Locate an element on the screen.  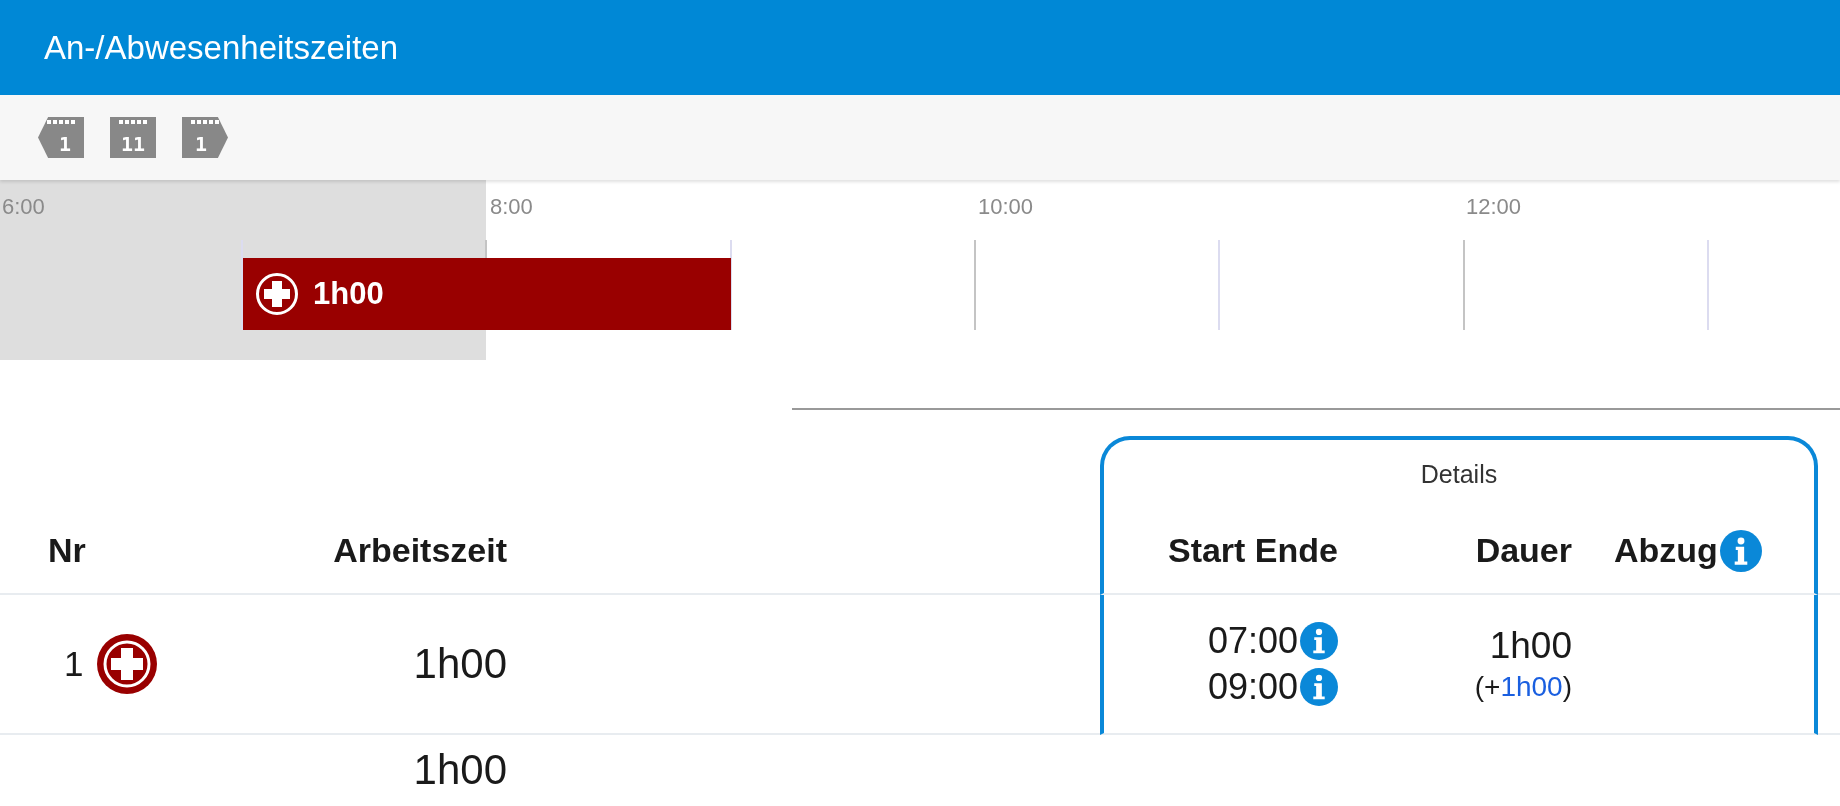
column-header: Arbeitszeit is located at coordinates (420, 550).